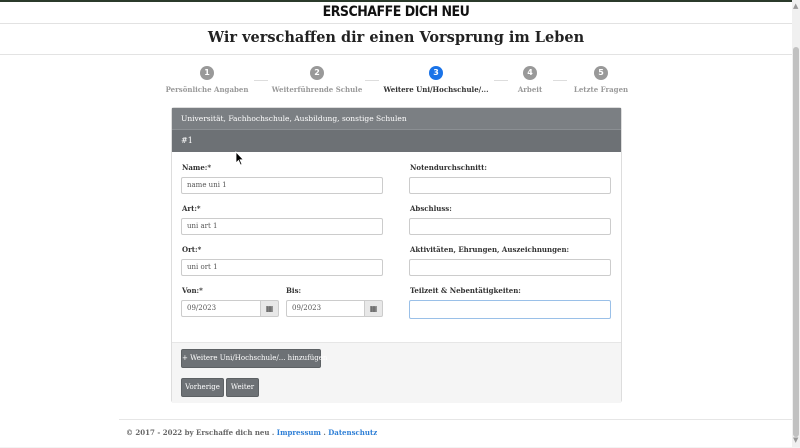  Describe the element at coordinates (352, 432) in the screenshot. I see `datenschutz-link: Datenschutz` at that location.